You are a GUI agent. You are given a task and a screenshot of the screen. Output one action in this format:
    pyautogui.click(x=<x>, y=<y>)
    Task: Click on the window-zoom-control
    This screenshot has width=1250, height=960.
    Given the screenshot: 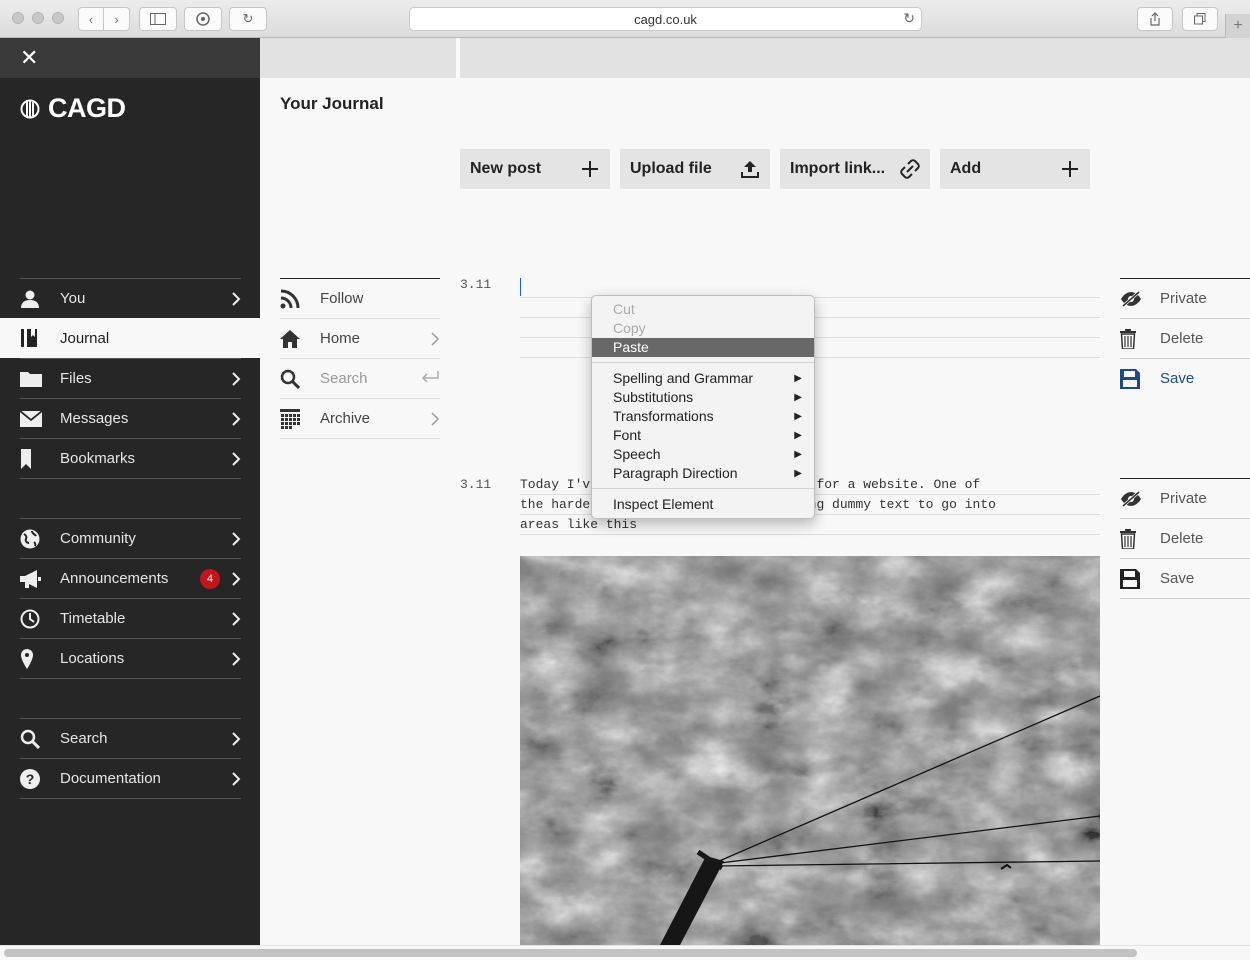 What is the action you would take?
    pyautogui.click(x=58, y=18)
    